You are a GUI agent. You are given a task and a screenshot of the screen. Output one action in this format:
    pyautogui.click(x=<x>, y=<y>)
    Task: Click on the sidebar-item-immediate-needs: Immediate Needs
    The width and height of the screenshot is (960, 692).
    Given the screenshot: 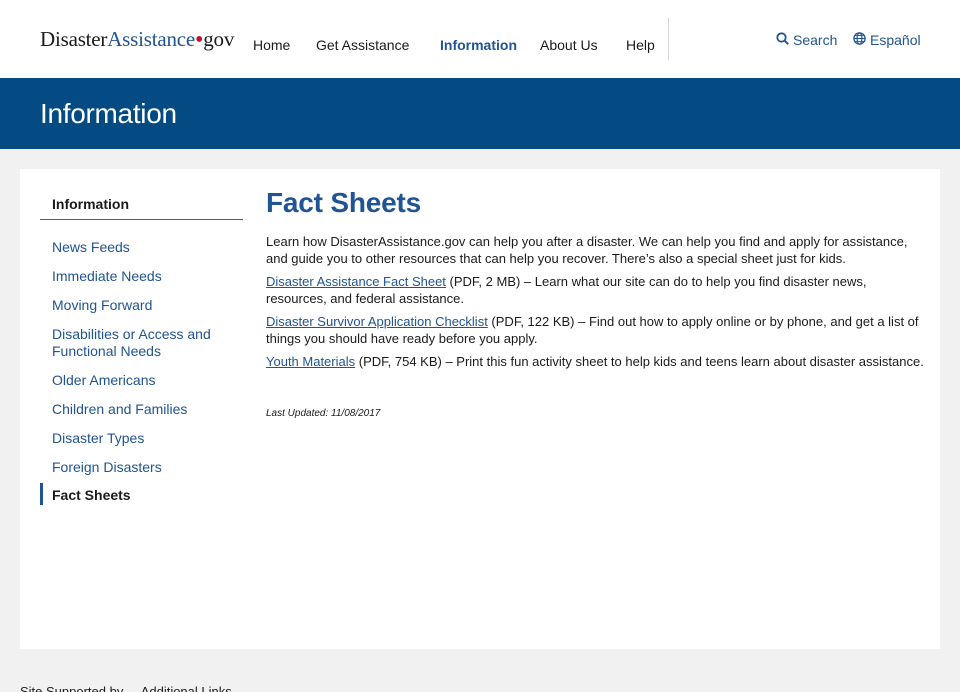 What is the action you would take?
    pyautogui.click(x=142, y=276)
    